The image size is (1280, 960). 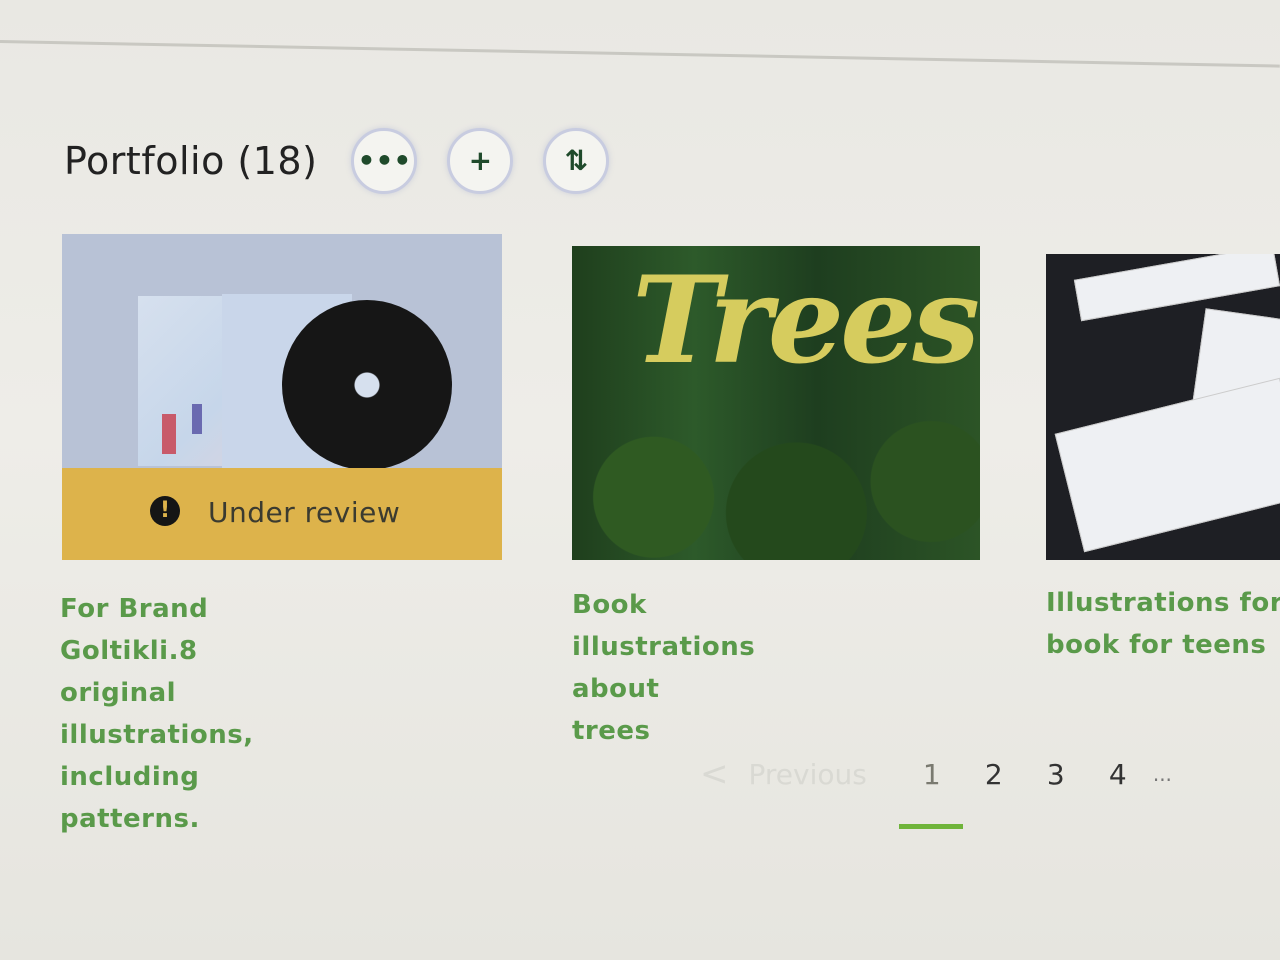 I want to click on page-title: Portfolio (18), so click(x=191, y=161).